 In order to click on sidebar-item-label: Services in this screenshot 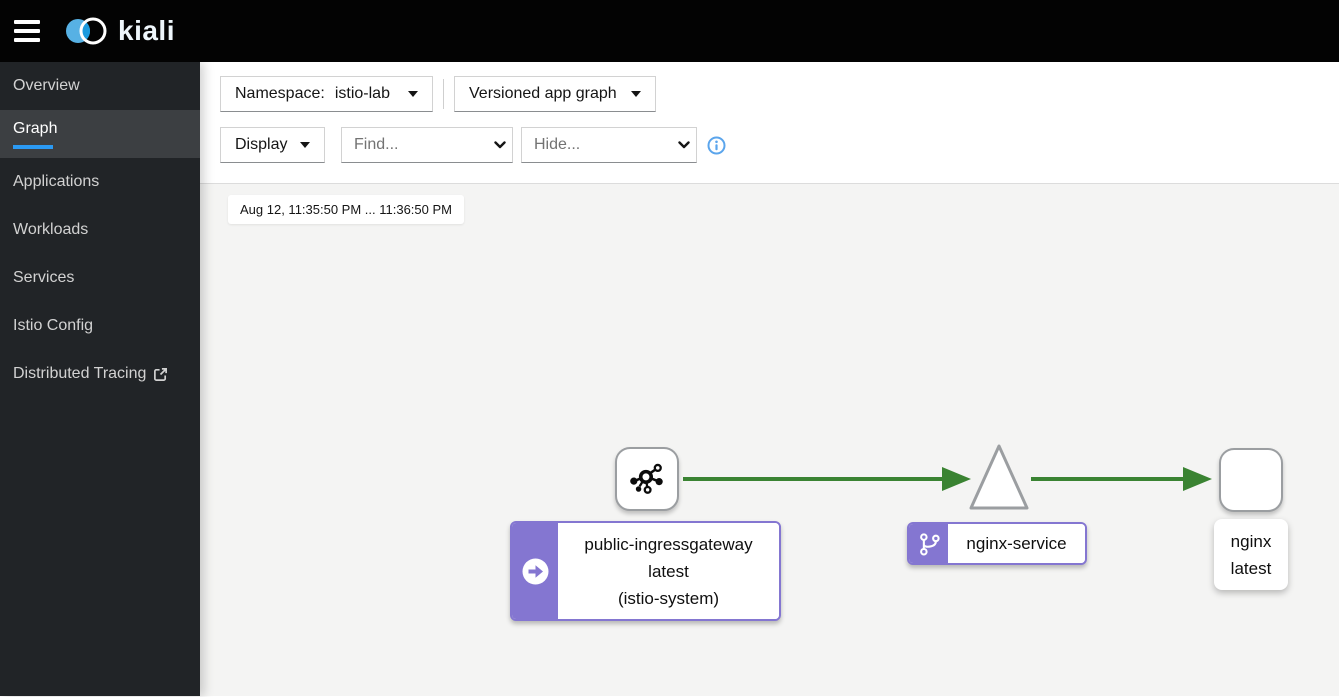, I will do `click(44, 277)`.